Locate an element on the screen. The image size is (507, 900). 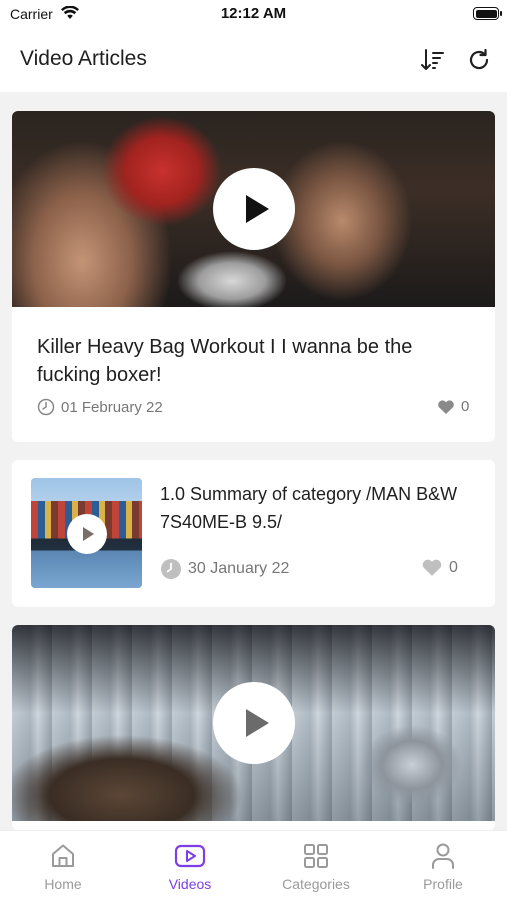
tab-categories: Categories is located at coordinates (316, 866).